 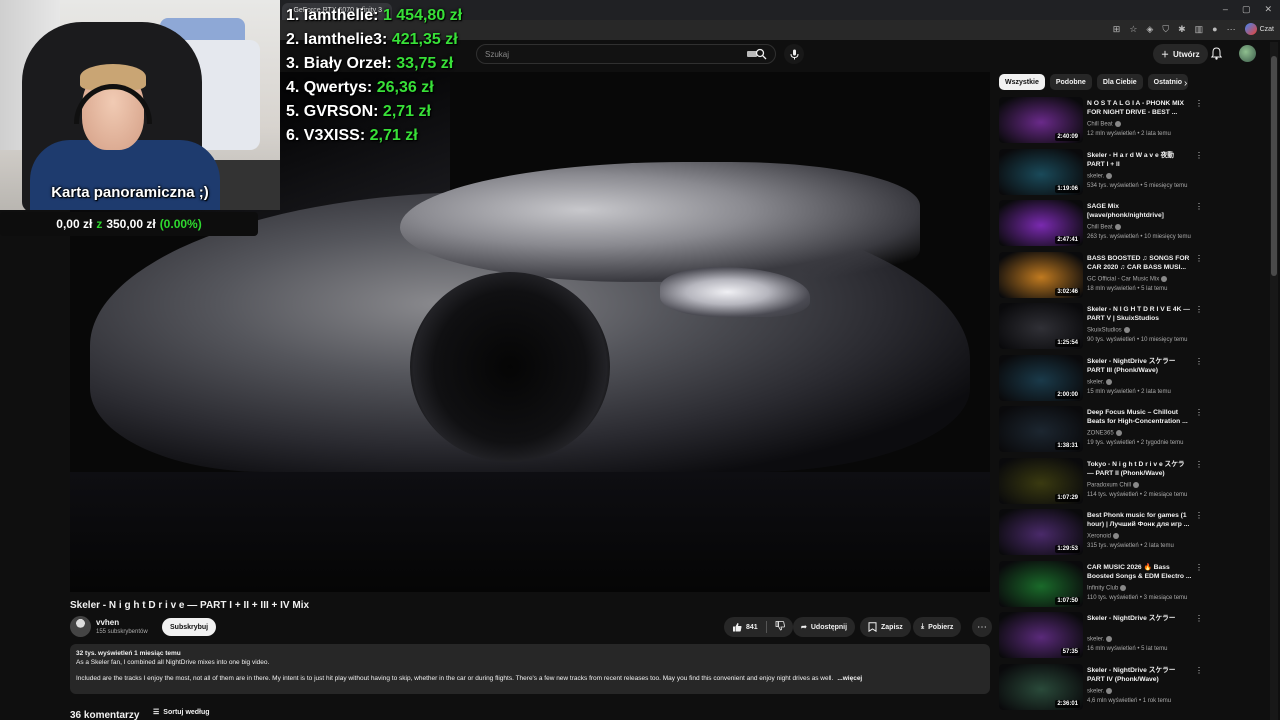 What do you see at coordinates (1216, 53) in the screenshot?
I see `notifications-bell-icon` at bounding box center [1216, 53].